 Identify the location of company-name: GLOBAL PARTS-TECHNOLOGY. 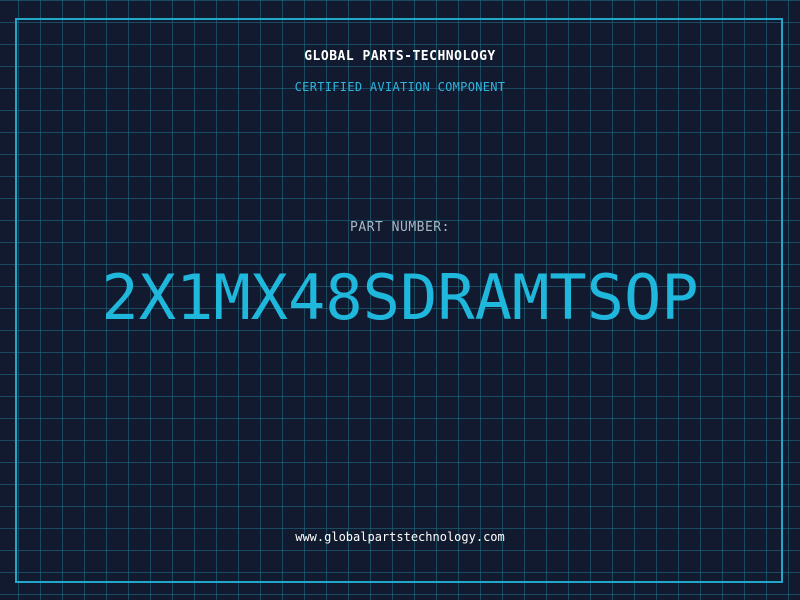
(400, 56).